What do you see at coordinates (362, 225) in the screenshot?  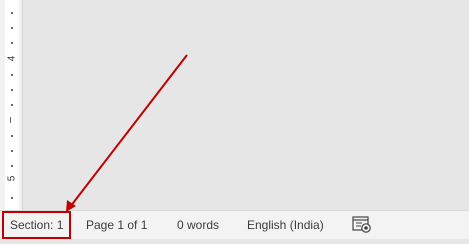 I see `focus-mode-icon` at bounding box center [362, 225].